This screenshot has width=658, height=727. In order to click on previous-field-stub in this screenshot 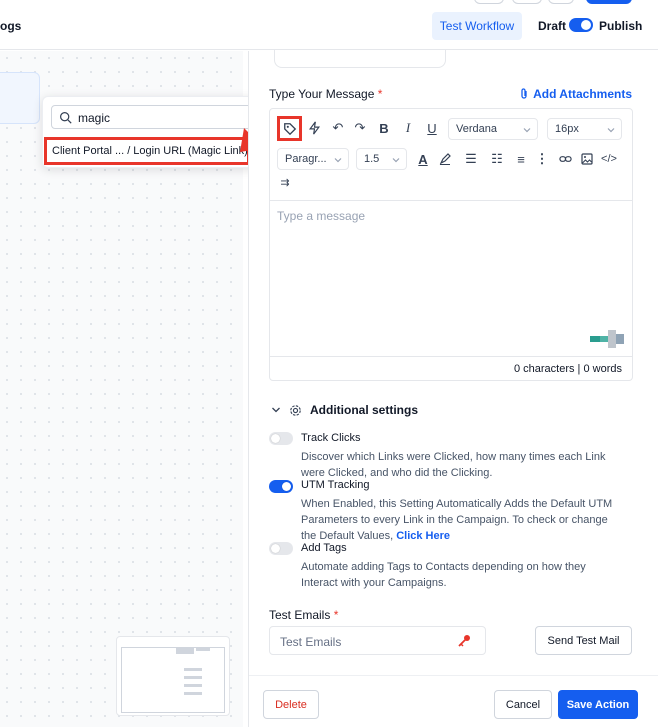, I will do `click(360, 58)`.